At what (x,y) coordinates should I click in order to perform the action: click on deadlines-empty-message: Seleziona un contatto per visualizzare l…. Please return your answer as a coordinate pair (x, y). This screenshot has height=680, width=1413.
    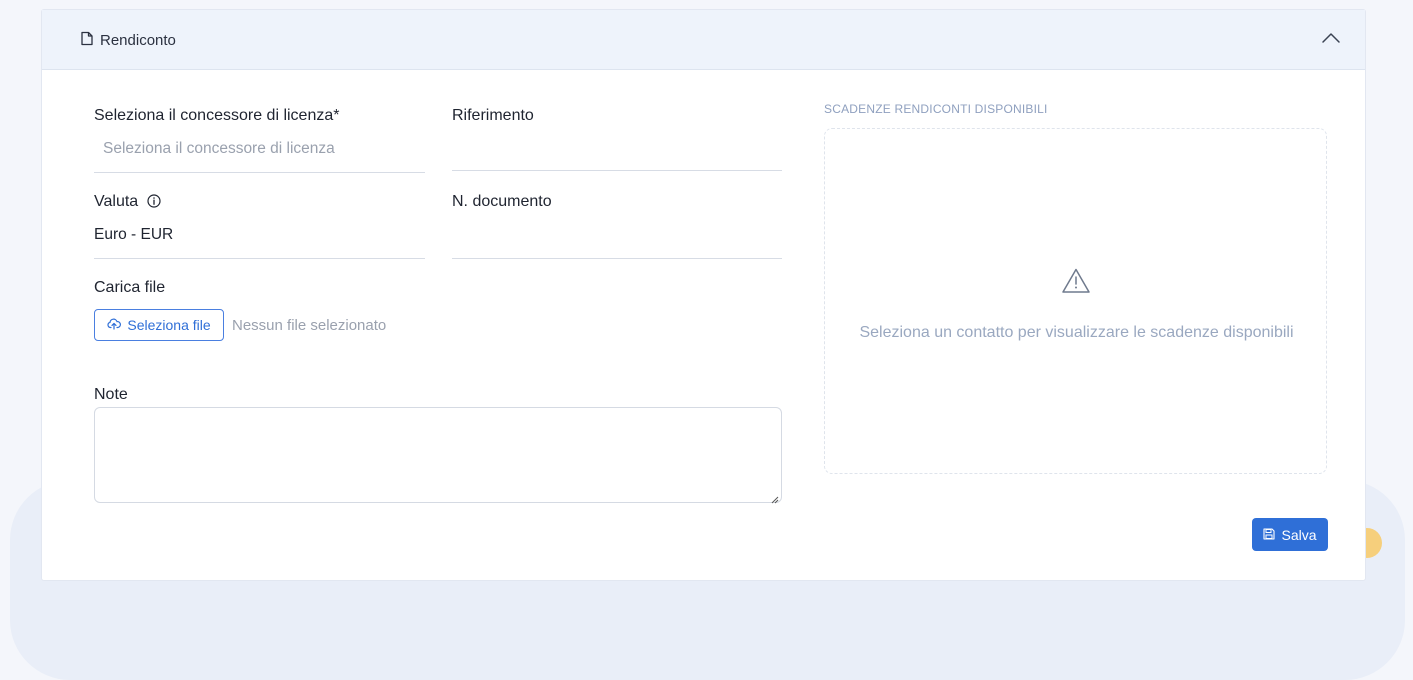
    Looking at the image, I should click on (1076, 332).